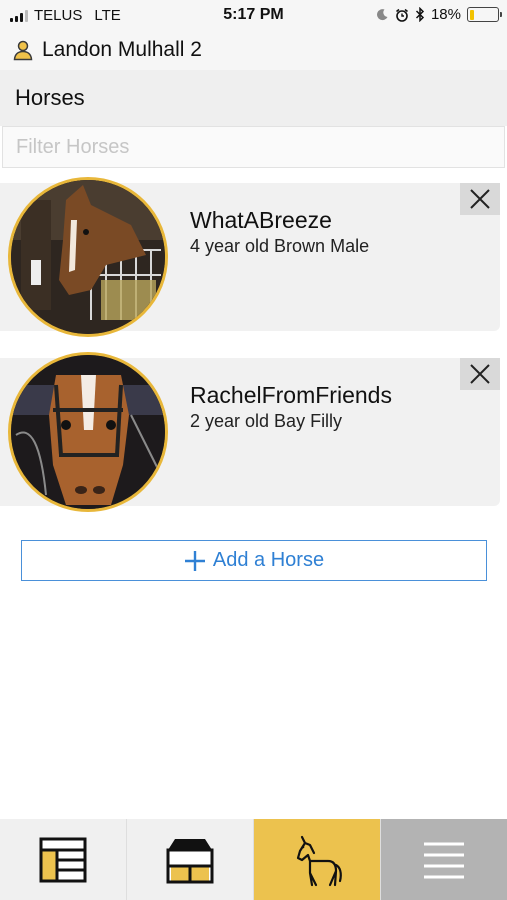 Image resolution: width=507 pixels, height=900 pixels. I want to click on horse-description: 4 year old Brown Male, so click(280, 246).